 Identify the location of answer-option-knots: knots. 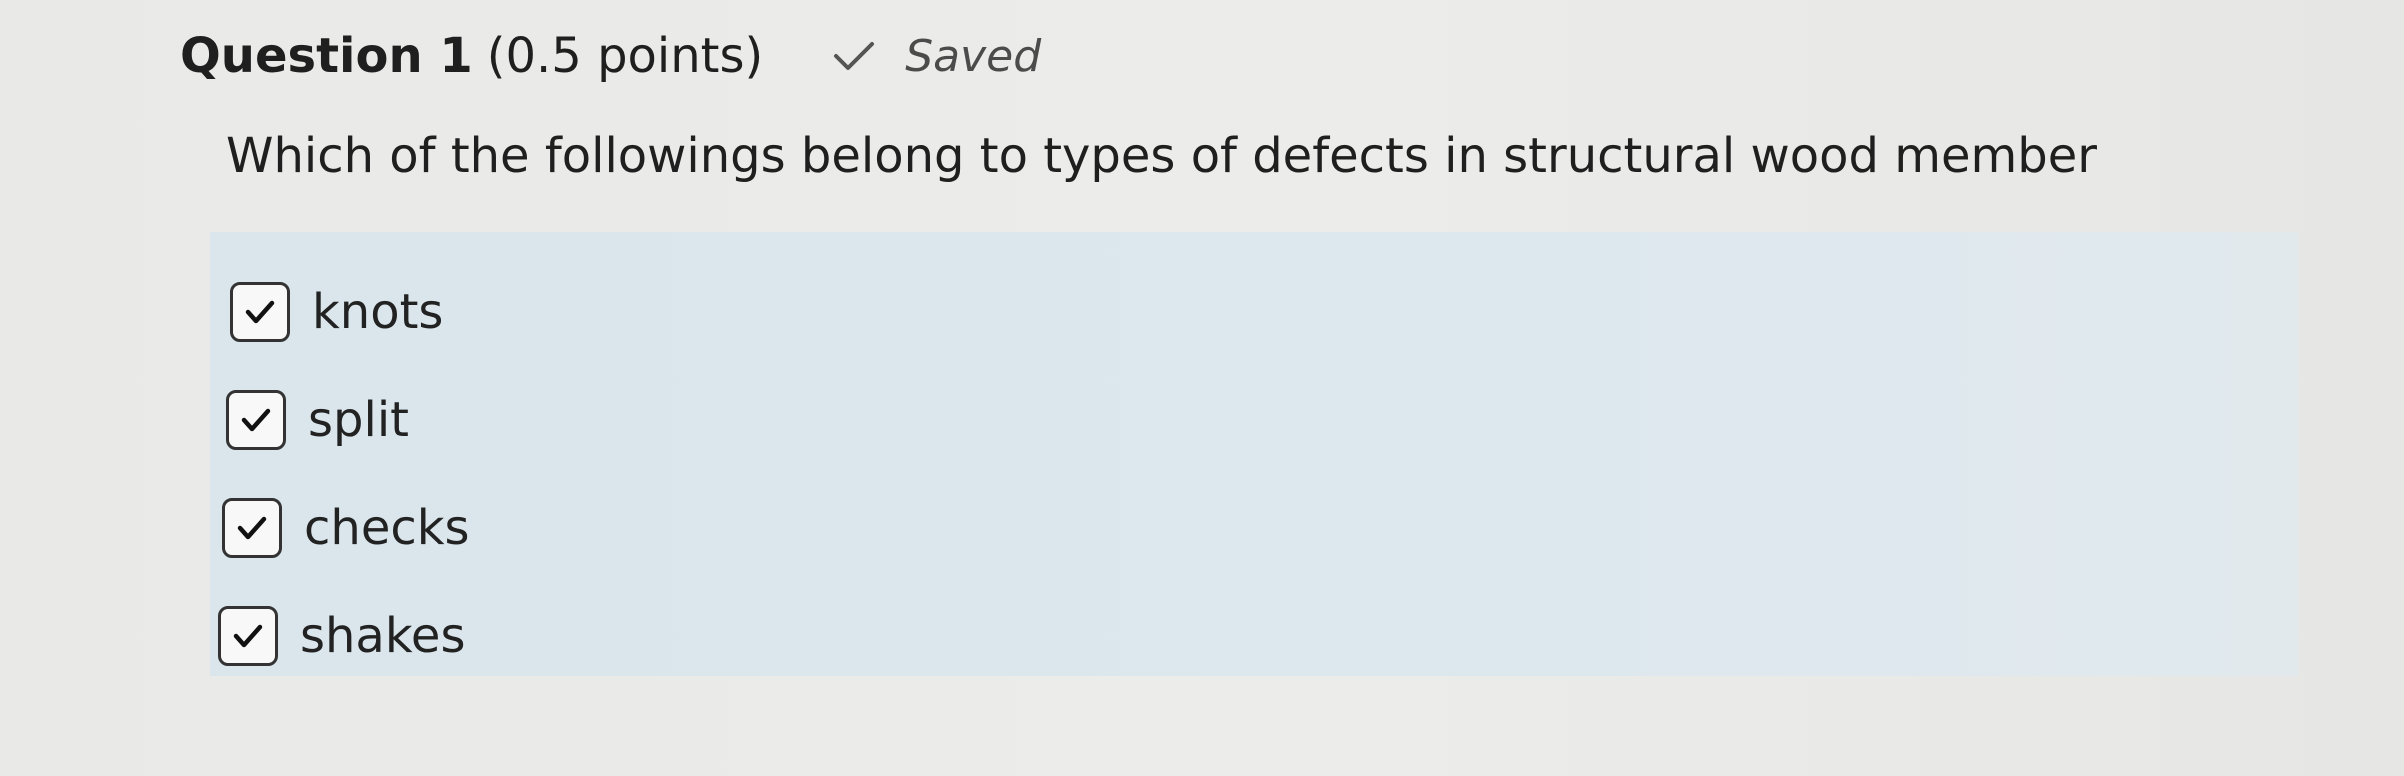
(336, 312).